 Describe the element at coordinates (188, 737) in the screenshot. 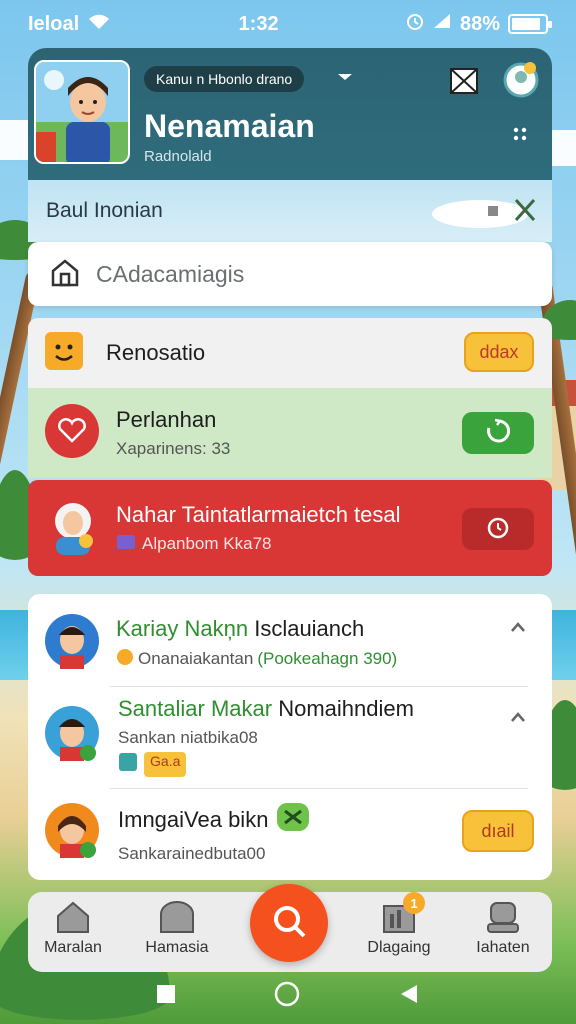

I see `contact-detail: Sankan niatbika08` at that location.